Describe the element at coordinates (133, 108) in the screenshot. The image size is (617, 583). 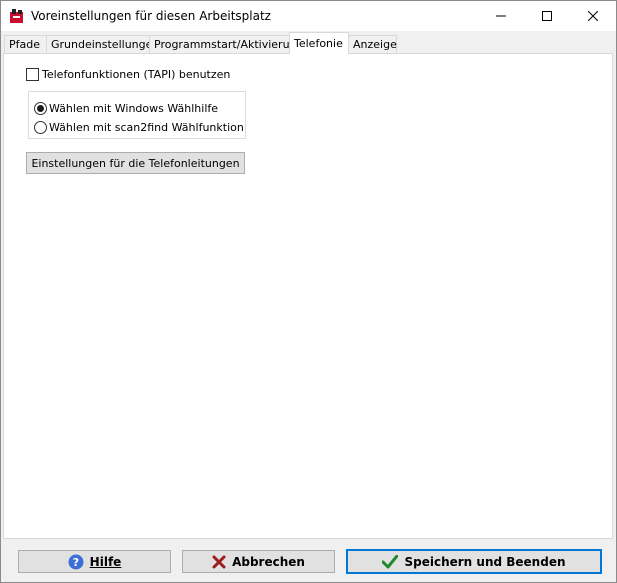
I see `radio-windows-waehlhilfe-label: Wählen mit Windows Wählhilfe` at that location.